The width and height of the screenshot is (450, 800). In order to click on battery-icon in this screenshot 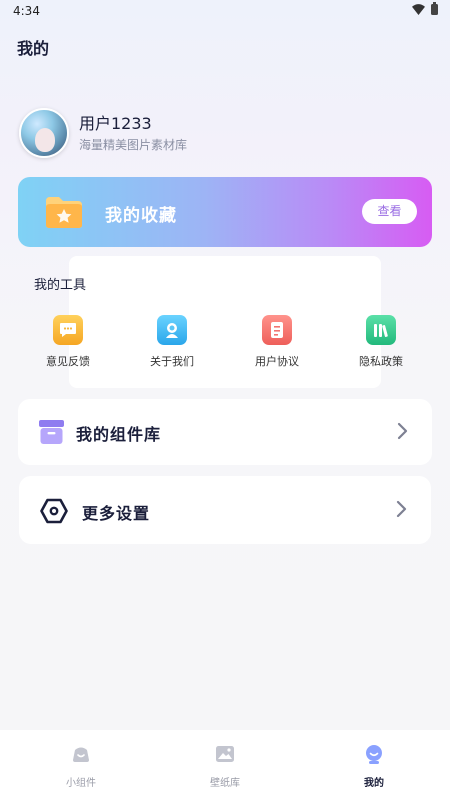, I will do `click(434, 8)`.